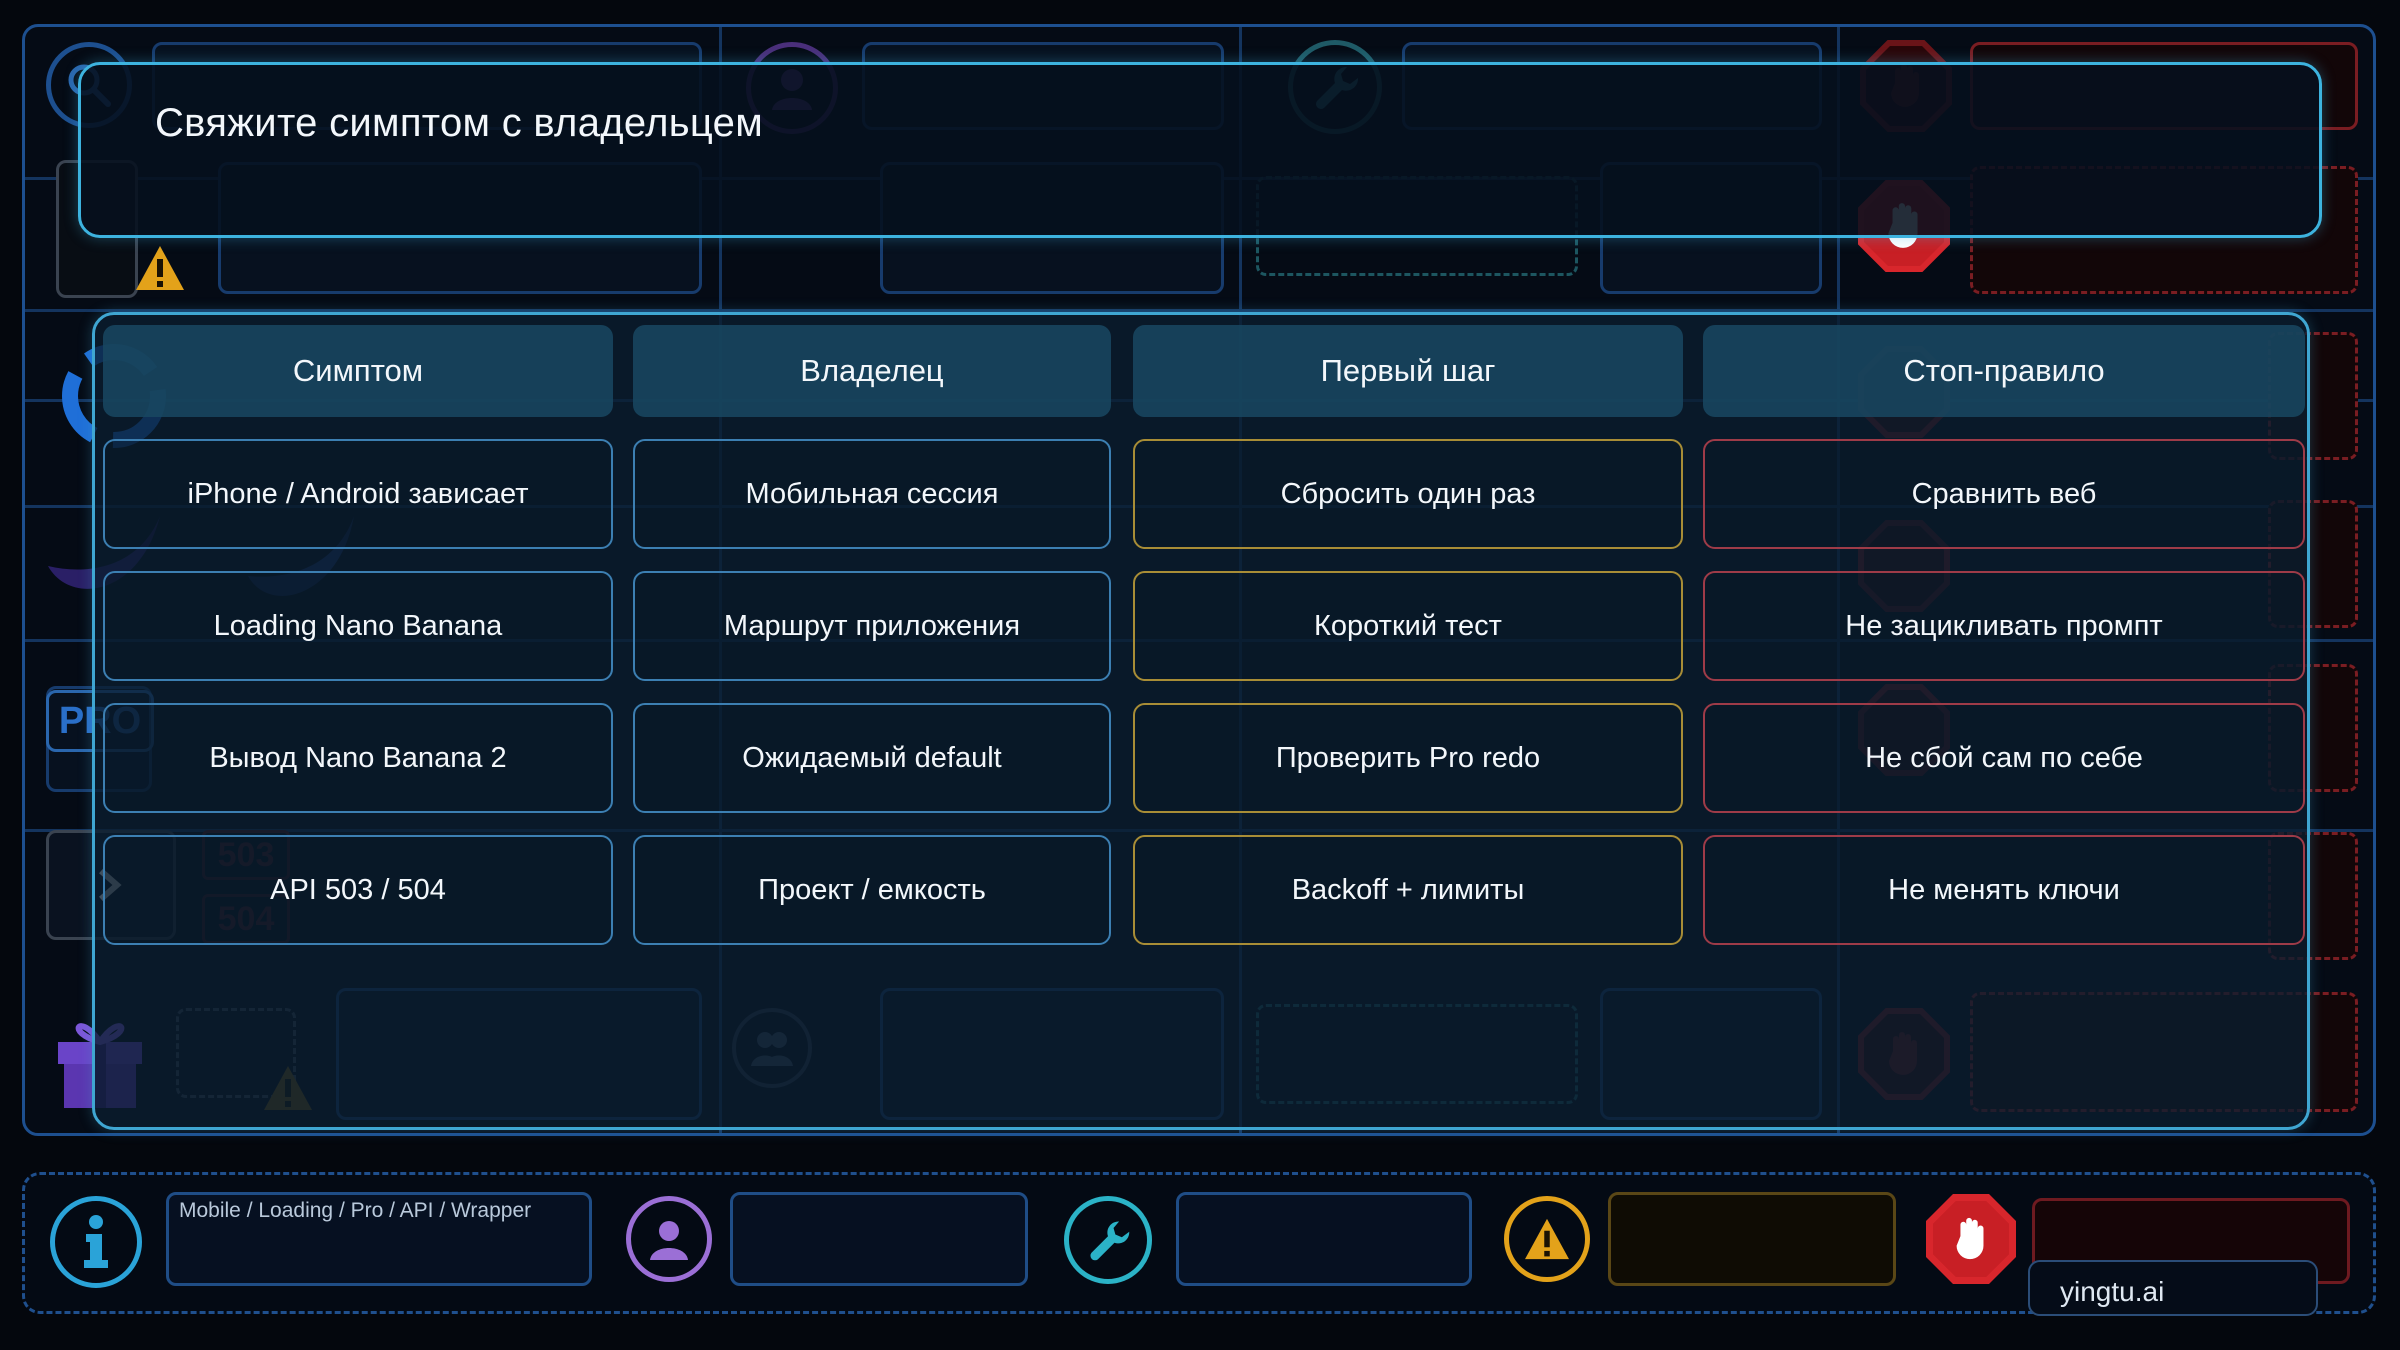 The height and width of the screenshot is (1350, 2400). What do you see at coordinates (872, 626) in the screenshot?
I see `table-cell-owner: Маршрут приложения` at bounding box center [872, 626].